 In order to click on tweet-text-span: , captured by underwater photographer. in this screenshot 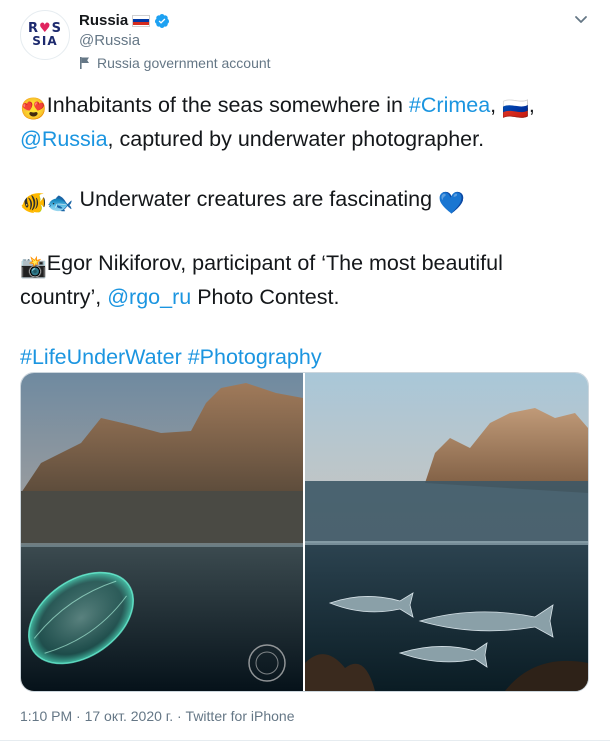, I will do `click(296, 139)`.